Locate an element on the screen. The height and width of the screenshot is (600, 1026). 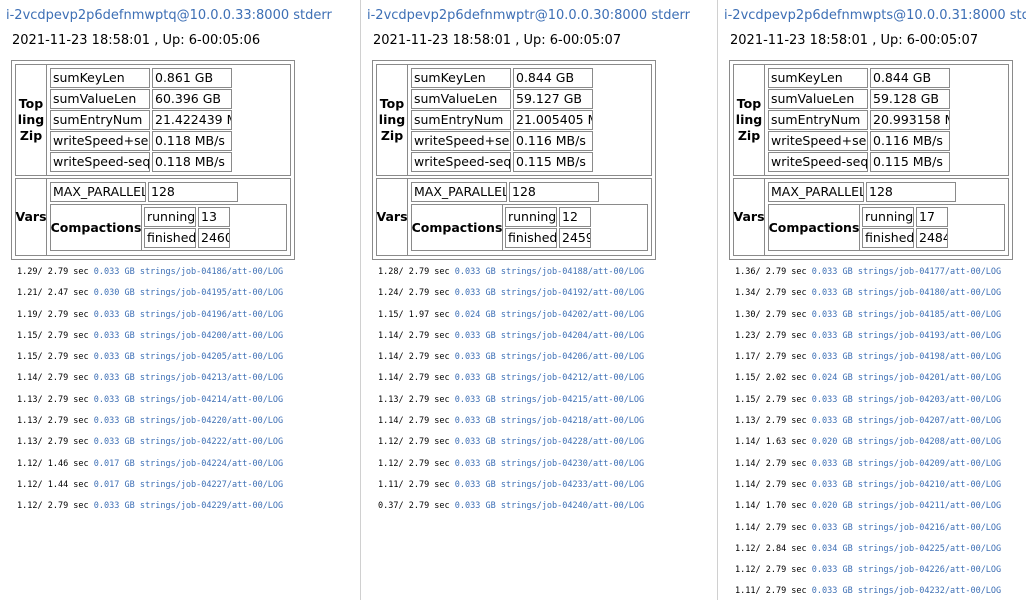
uptime-timestamp: 2021-11-23 18:58:01 , Up: 6-00:05:07 is located at coordinates (854, 40).